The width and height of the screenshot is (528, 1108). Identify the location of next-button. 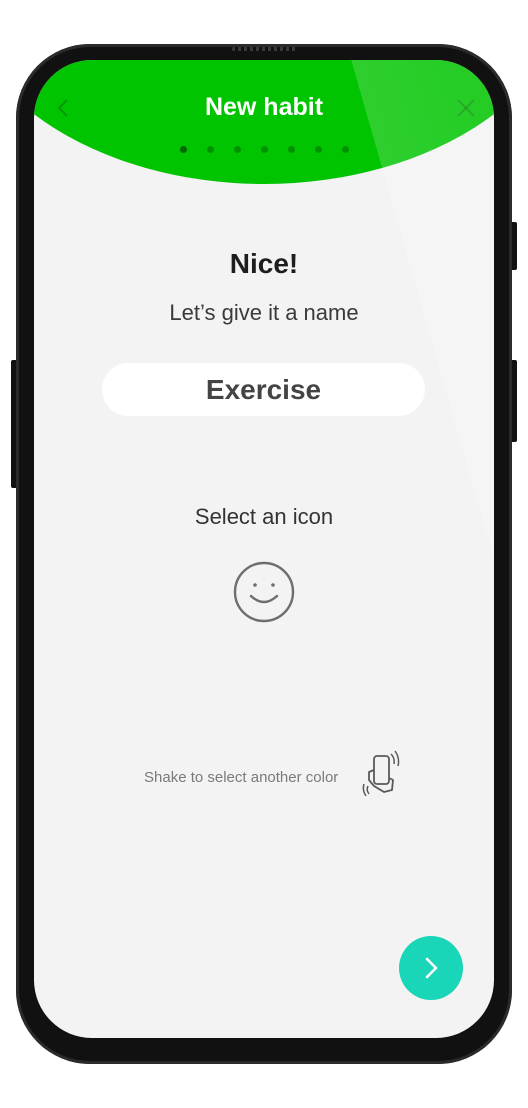
(431, 968).